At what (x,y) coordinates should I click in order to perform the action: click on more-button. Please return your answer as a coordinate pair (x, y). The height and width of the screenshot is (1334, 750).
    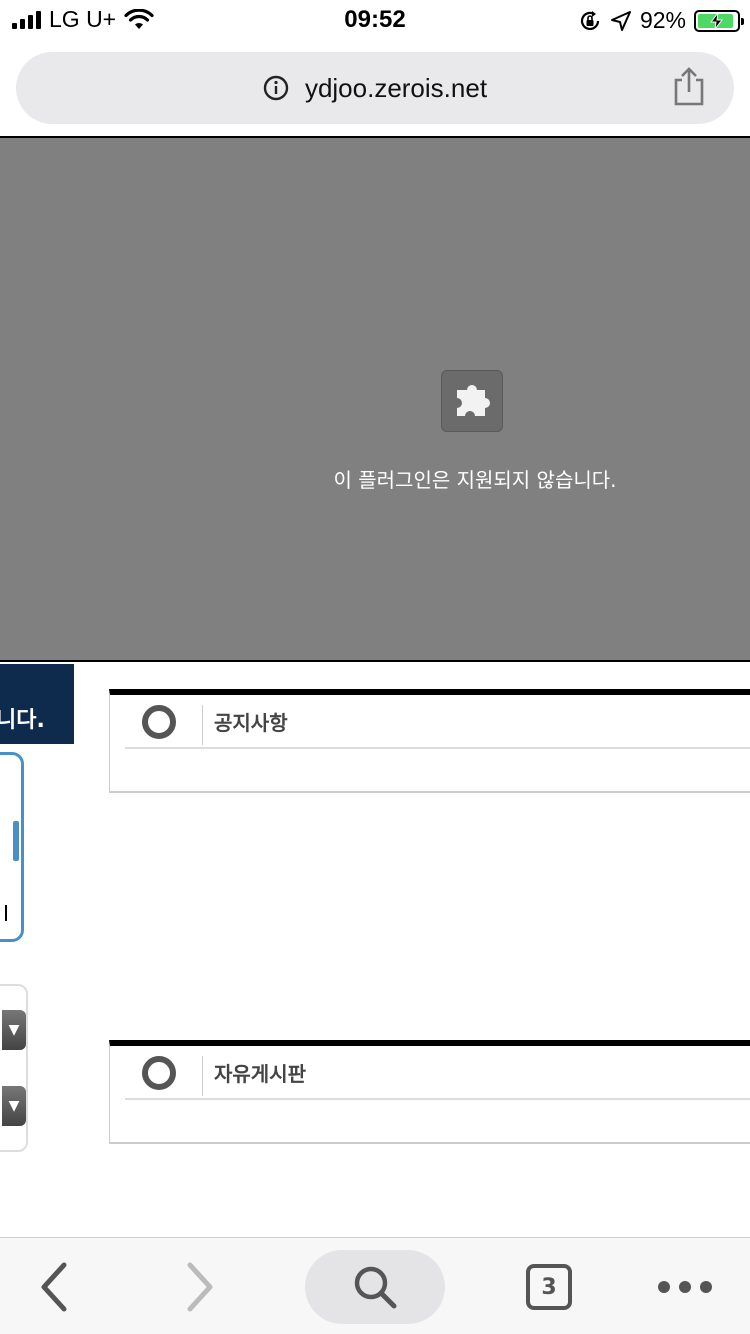
    Looking at the image, I should click on (685, 1287).